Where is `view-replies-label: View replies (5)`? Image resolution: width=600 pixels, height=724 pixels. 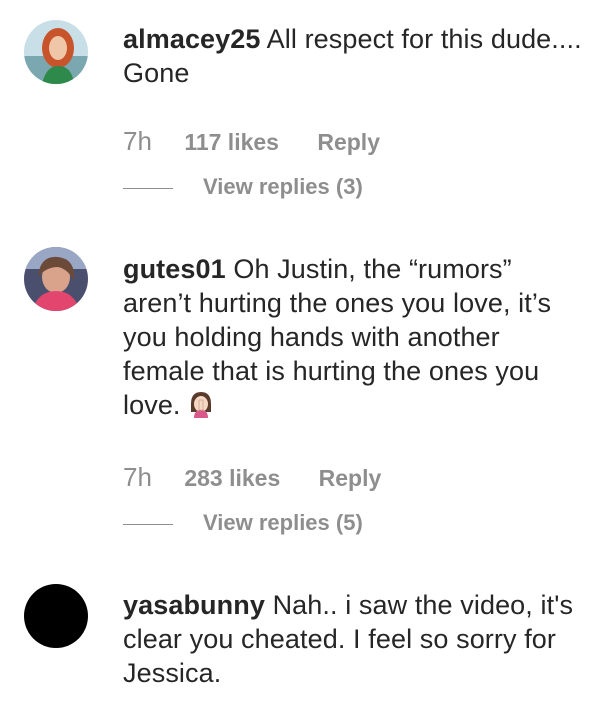 view-replies-label: View replies (5) is located at coordinates (283, 522).